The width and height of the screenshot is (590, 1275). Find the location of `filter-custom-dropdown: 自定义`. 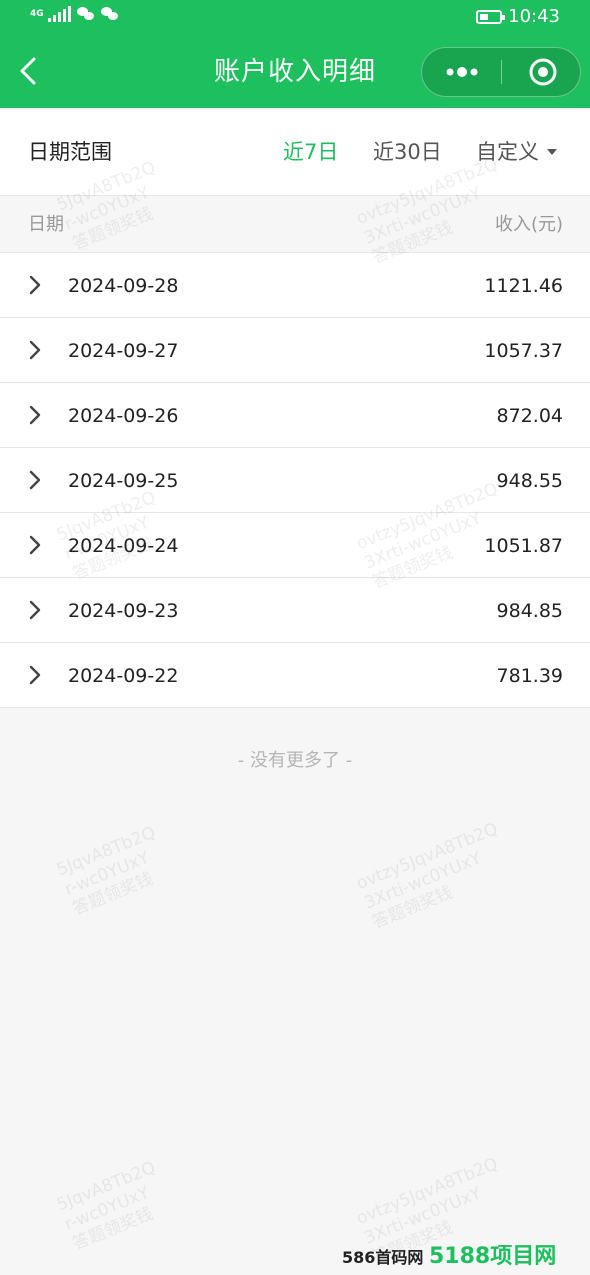

filter-custom-dropdown: 自定义 is located at coordinates (516, 152).